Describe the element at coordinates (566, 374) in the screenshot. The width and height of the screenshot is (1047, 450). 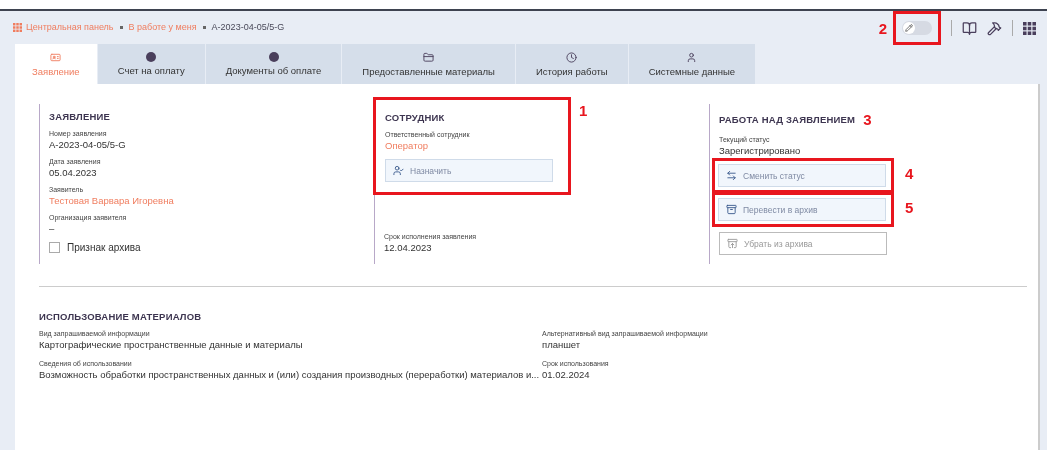
I see `field-value: 01.02.2024` at that location.